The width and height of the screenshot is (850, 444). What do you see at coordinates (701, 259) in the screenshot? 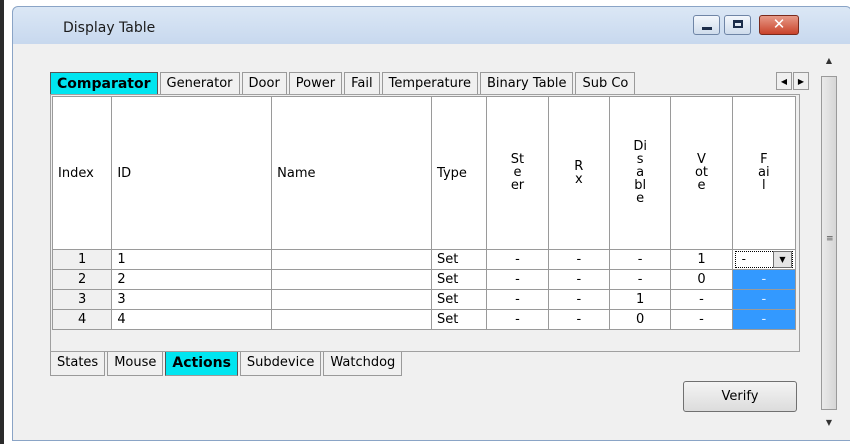
I see `cell-vote: 1` at bounding box center [701, 259].